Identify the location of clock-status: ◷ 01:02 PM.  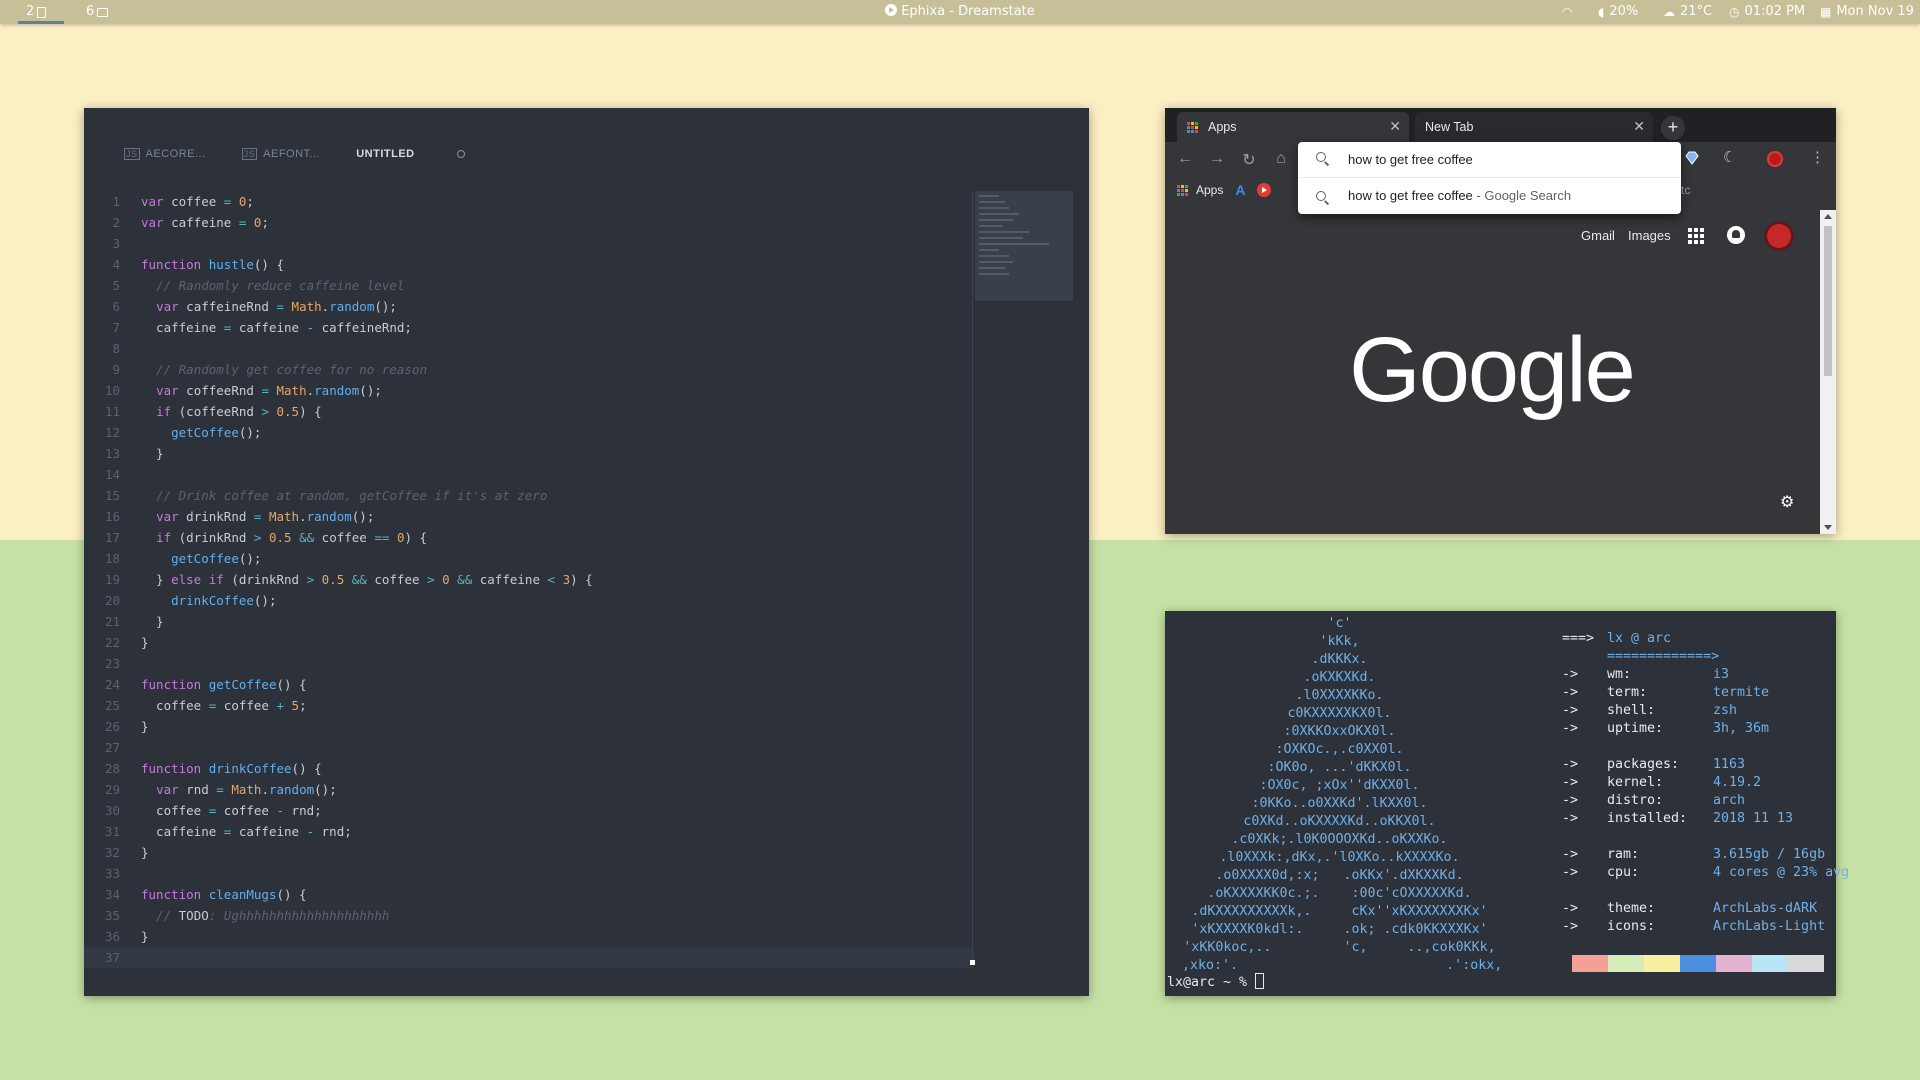
(1767, 12).